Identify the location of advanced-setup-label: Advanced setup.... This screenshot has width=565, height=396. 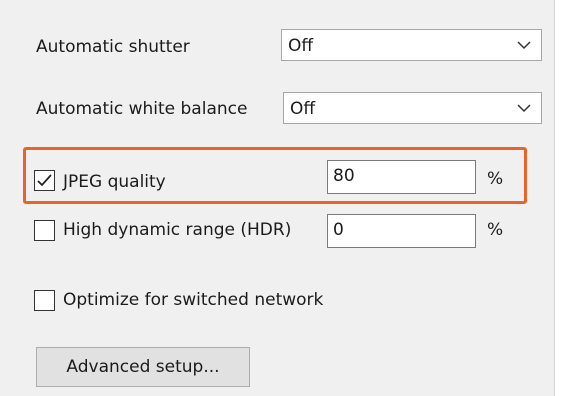
(143, 367).